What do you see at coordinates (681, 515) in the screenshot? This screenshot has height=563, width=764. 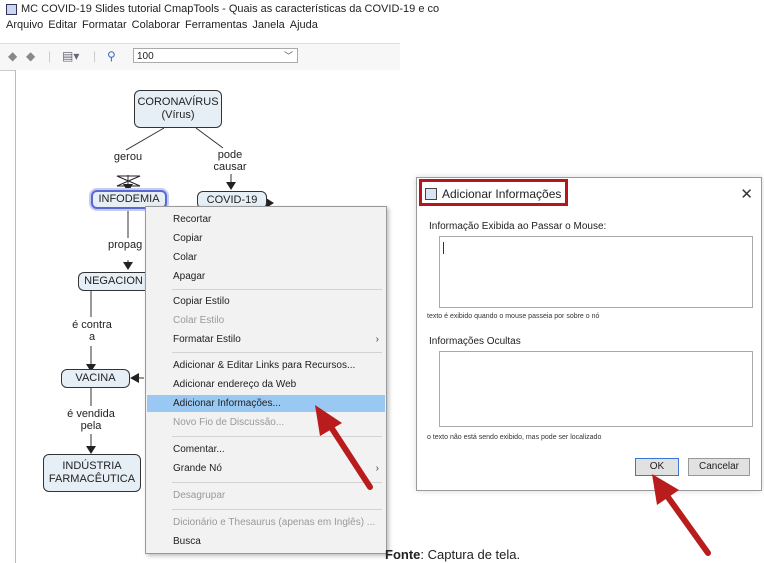 I see `arrow-to-ok-icon` at bounding box center [681, 515].